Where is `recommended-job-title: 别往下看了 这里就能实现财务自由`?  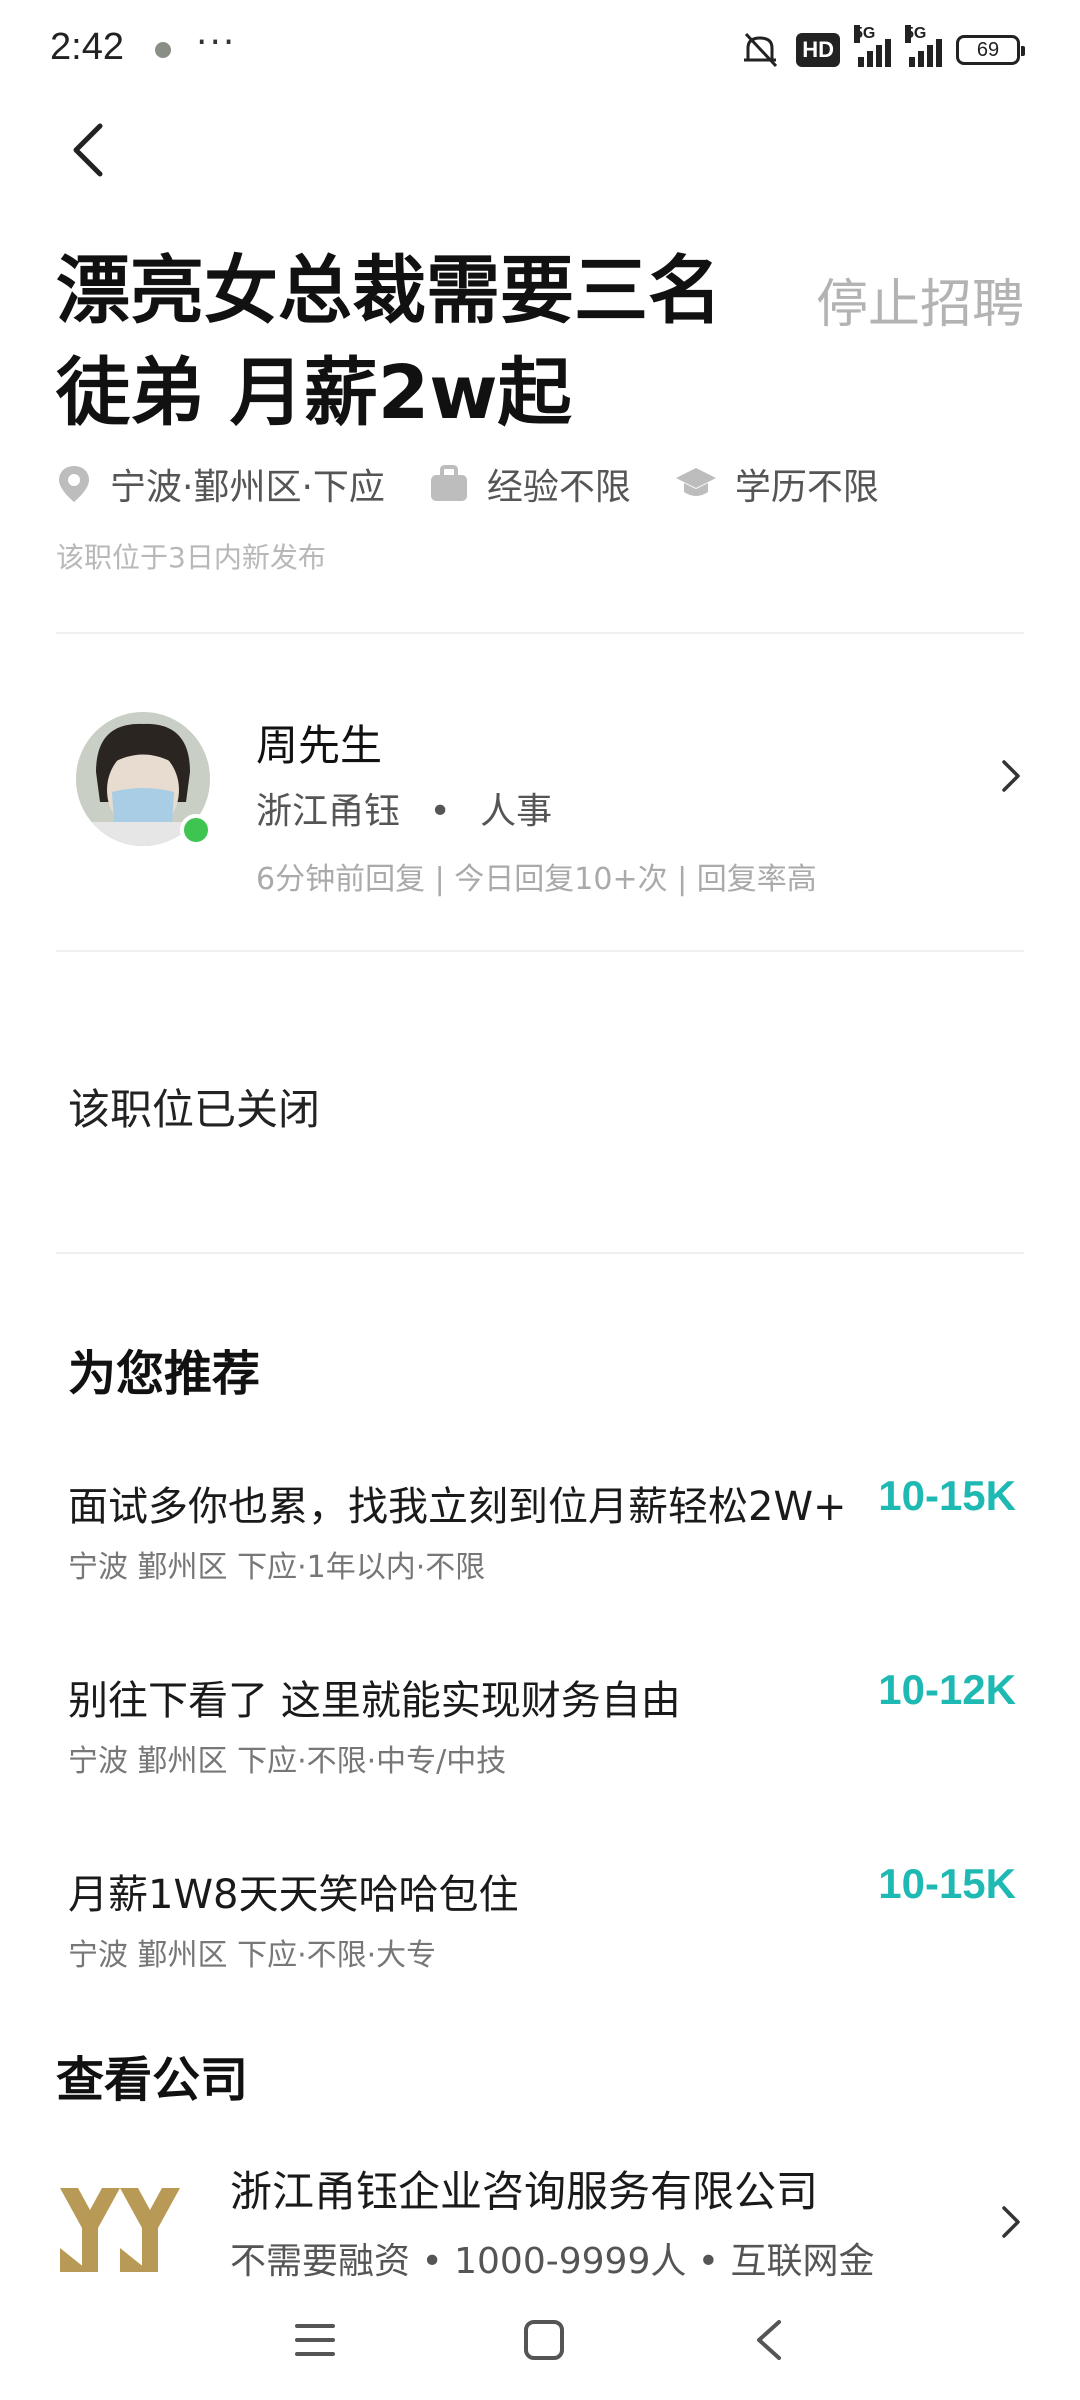
recommended-job-title: 别往下看了 这里就能实现财务自由 is located at coordinates (374, 1701).